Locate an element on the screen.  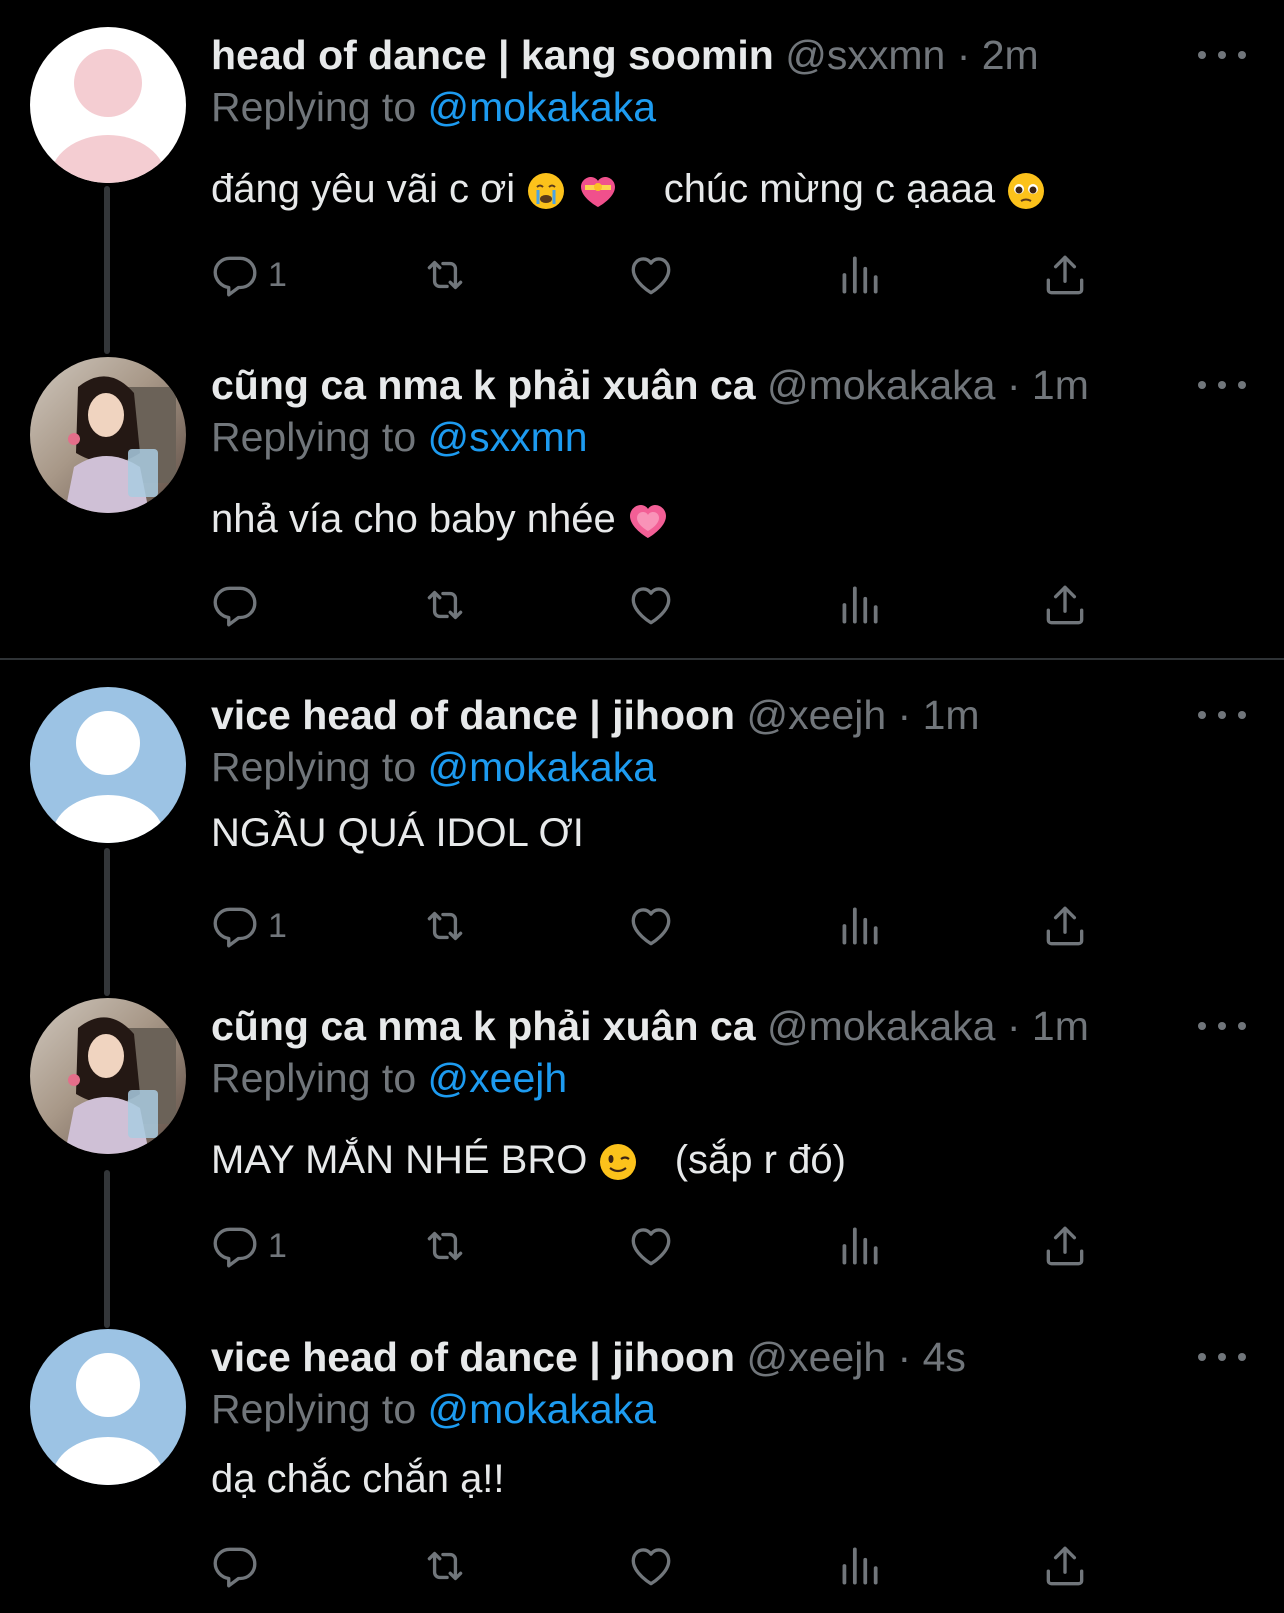
tweet-text: đáng yêu vãi c ơi chúc mừng c ạaaa is located at coordinates (628, 189).